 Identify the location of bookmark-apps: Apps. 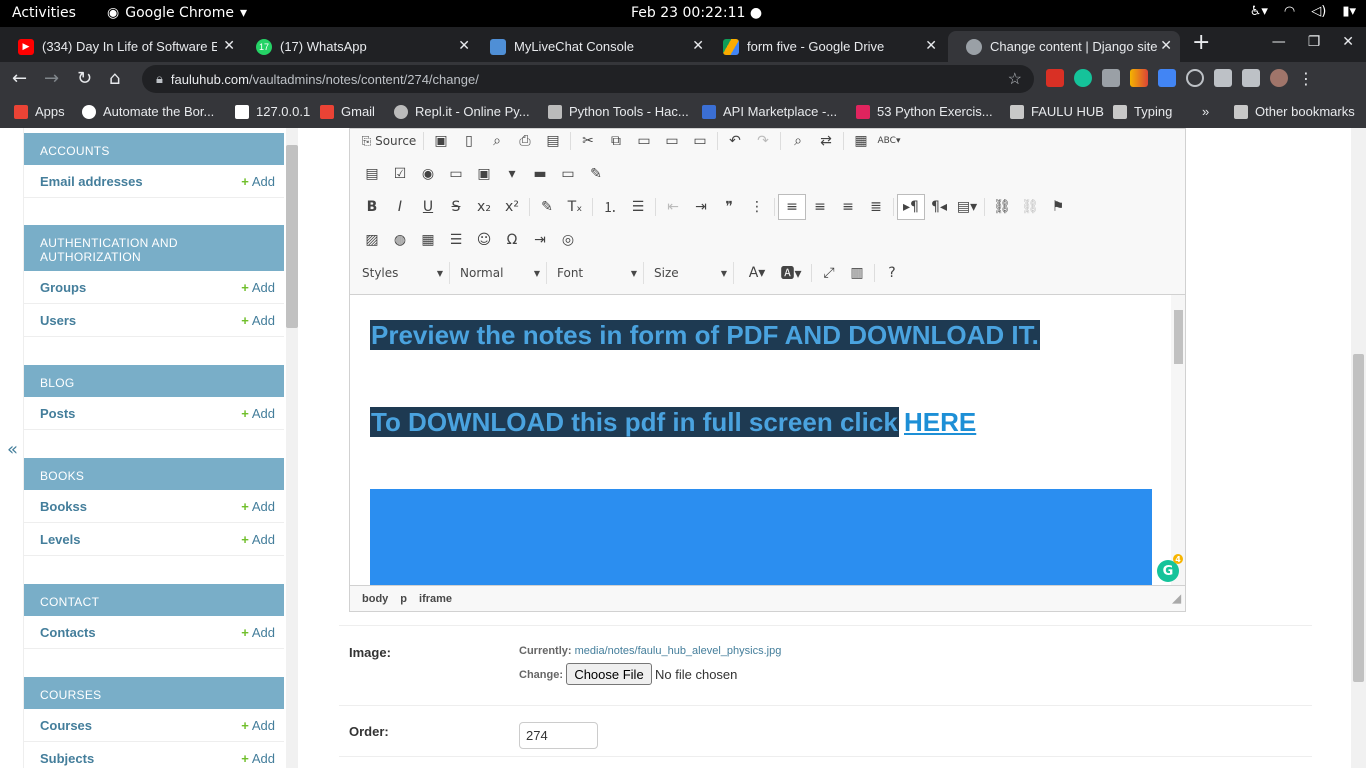
(39, 111).